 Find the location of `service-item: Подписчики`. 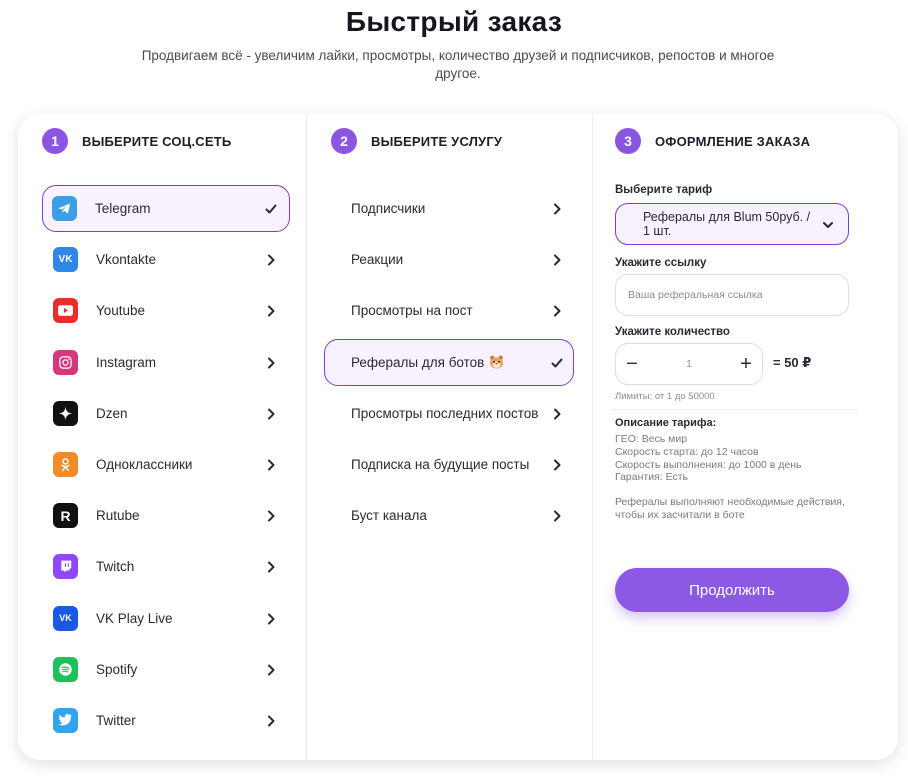

service-item: Подписчики is located at coordinates (449, 208).